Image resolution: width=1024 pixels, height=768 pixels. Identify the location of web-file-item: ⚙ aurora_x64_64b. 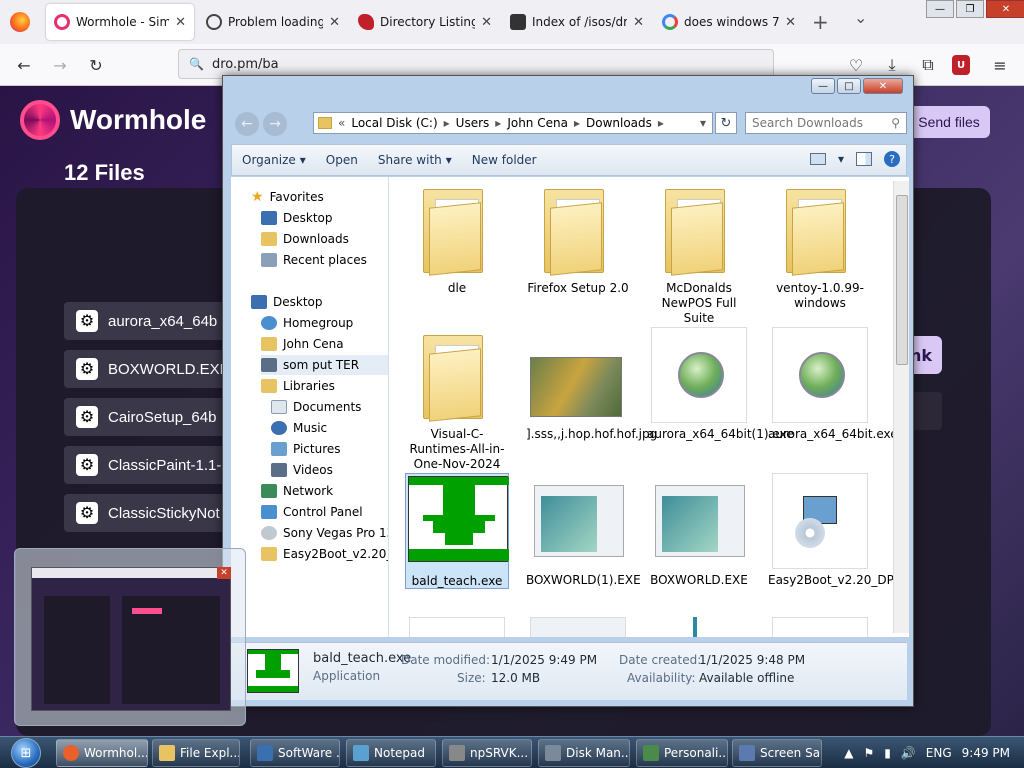
(152, 321).